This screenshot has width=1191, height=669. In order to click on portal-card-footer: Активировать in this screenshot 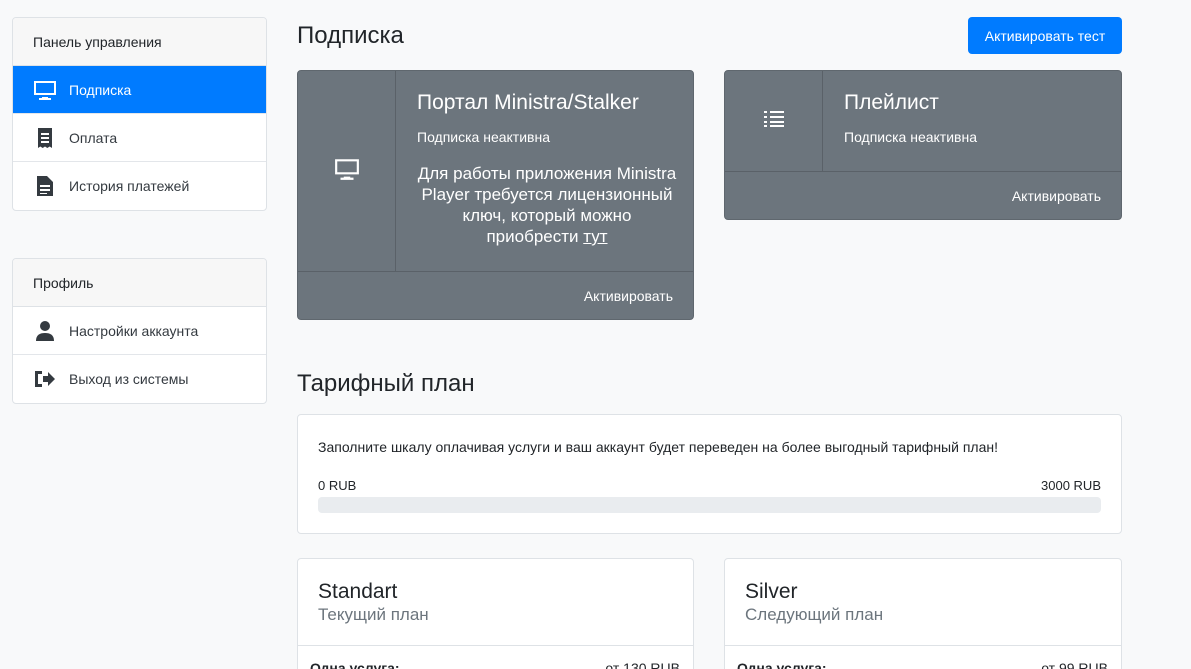, I will do `click(495, 295)`.